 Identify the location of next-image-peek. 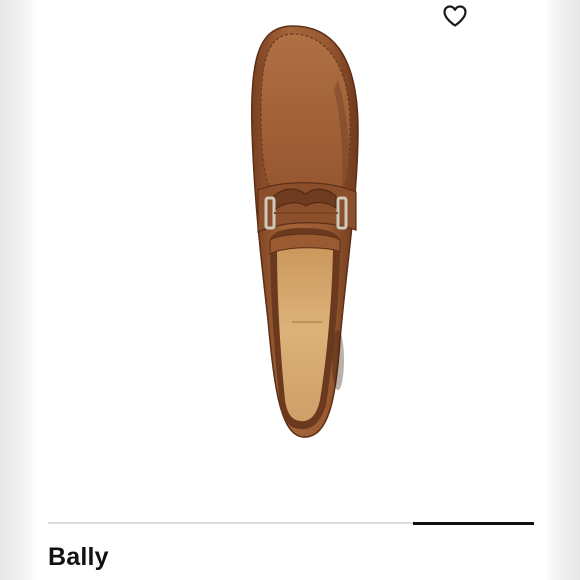
(562, 290).